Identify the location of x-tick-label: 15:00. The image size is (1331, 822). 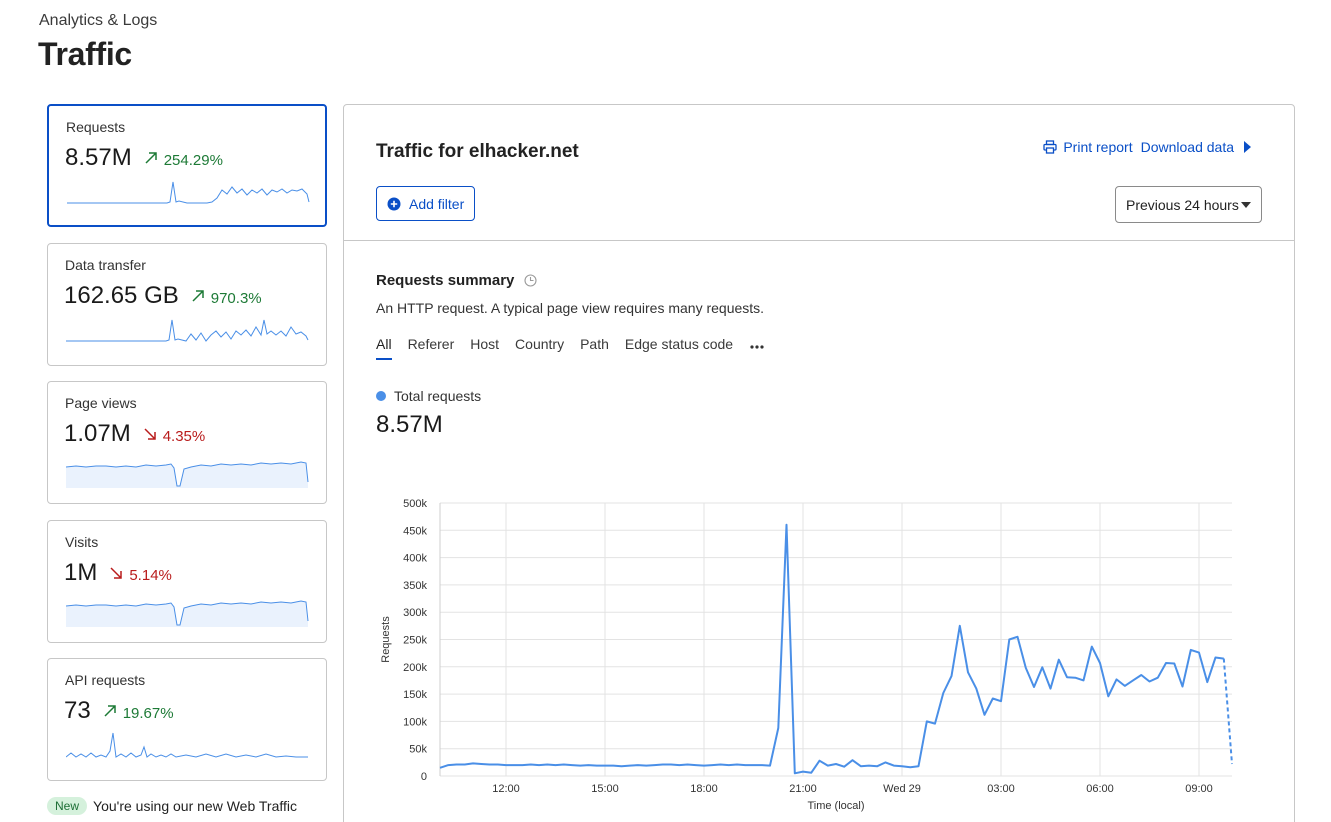
(605, 789).